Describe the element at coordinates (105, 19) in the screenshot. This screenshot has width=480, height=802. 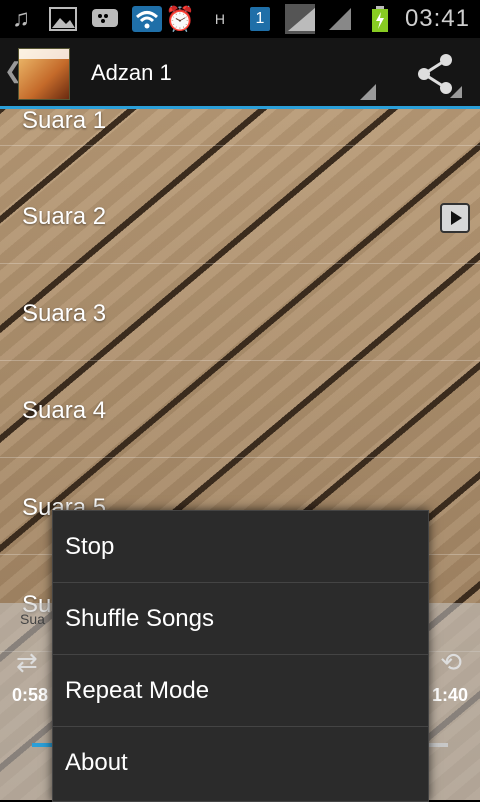
I see `bbm-icon` at that location.